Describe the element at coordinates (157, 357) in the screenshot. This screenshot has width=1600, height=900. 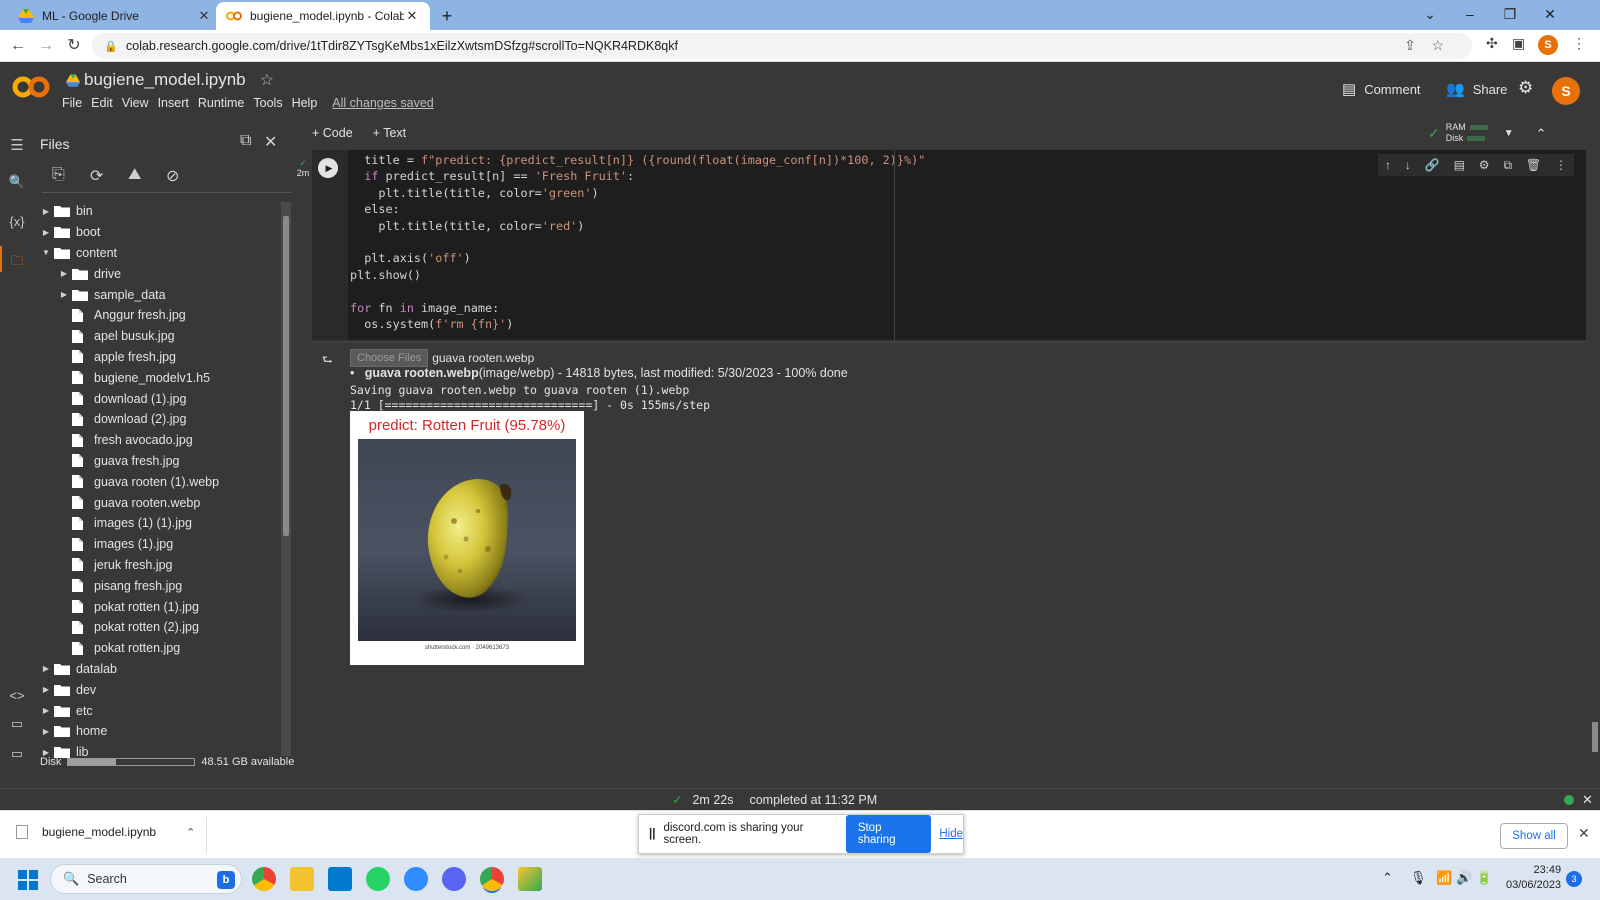
I see `file-node: apple fresh.jpg` at that location.